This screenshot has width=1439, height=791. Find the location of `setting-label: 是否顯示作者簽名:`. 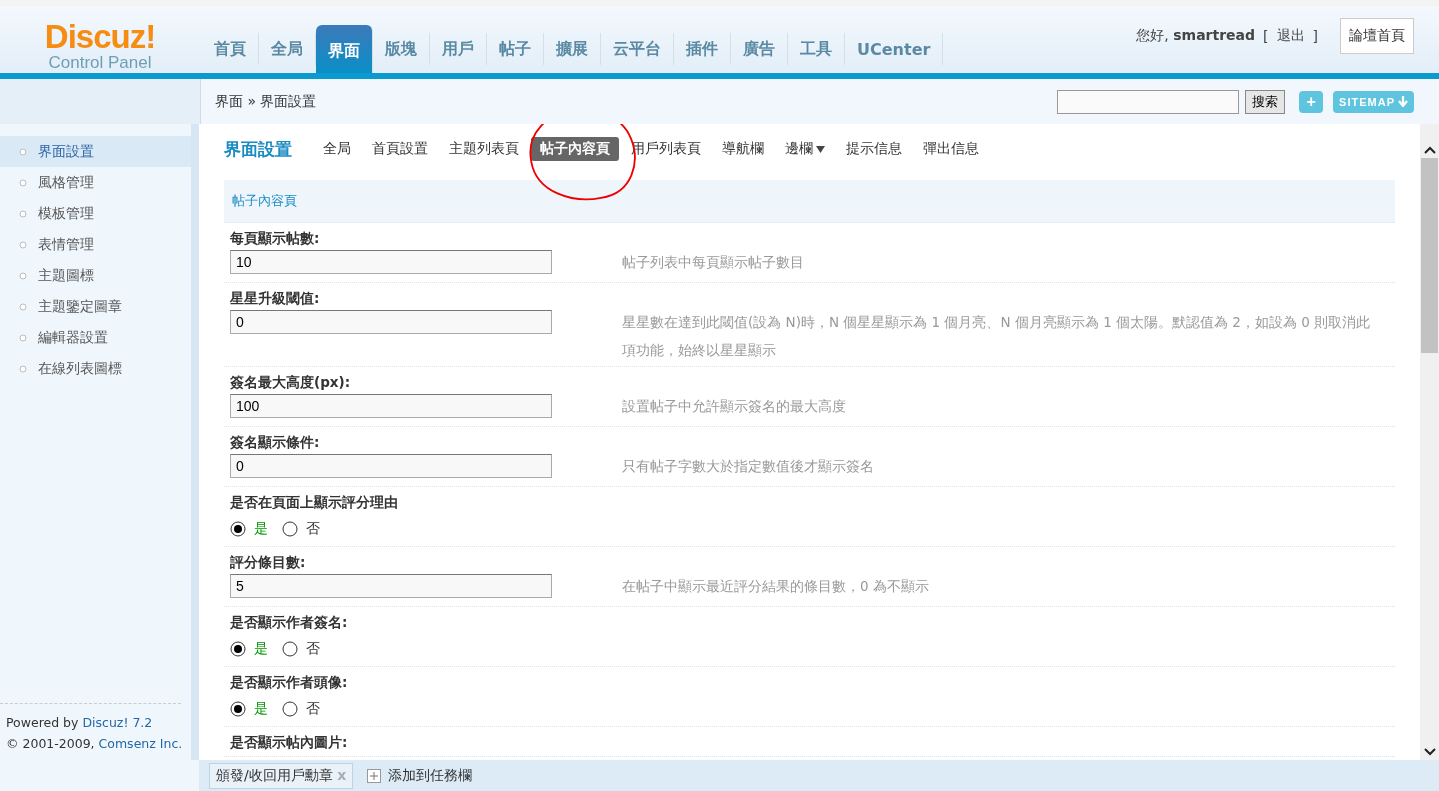

setting-label: 是否顯示作者簽名: is located at coordinates (289, 622).